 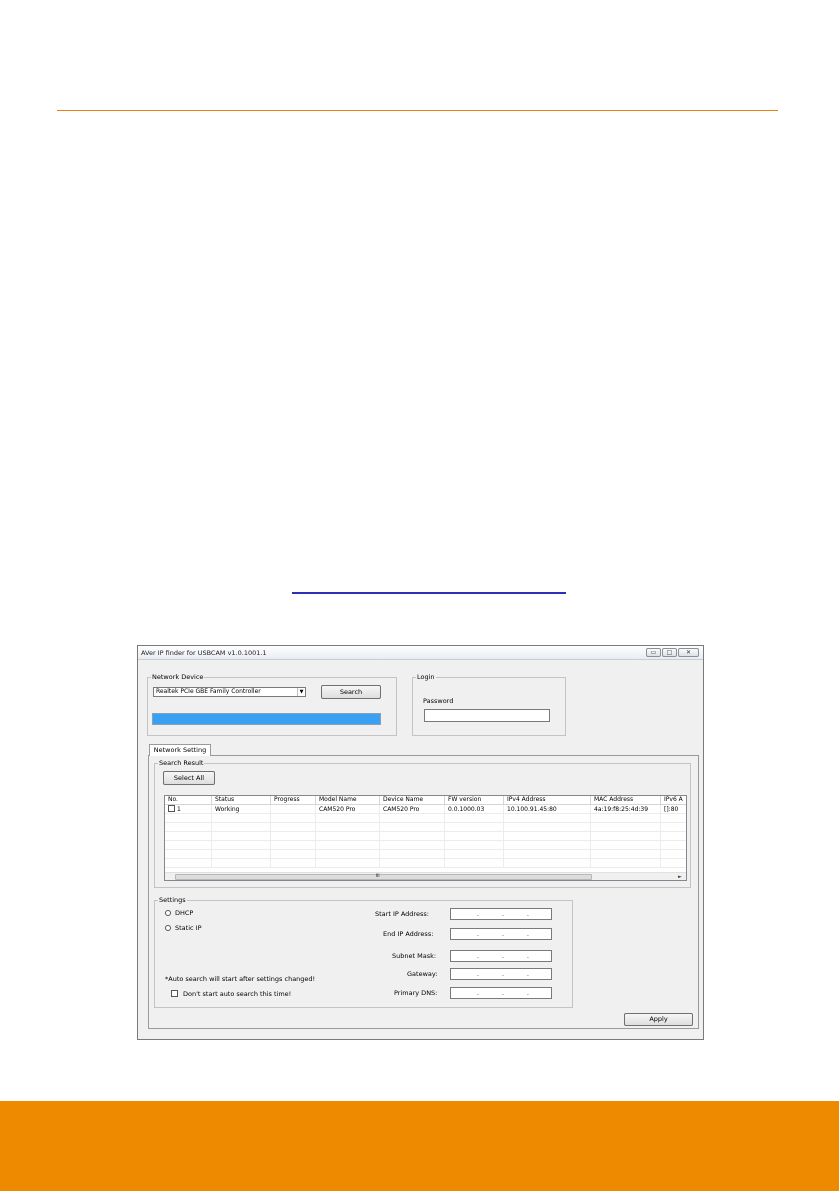 What do you see at coordinates (168, 913) in the screenshot?
I see `dhcp-radio` at bounding box center [168, 913].